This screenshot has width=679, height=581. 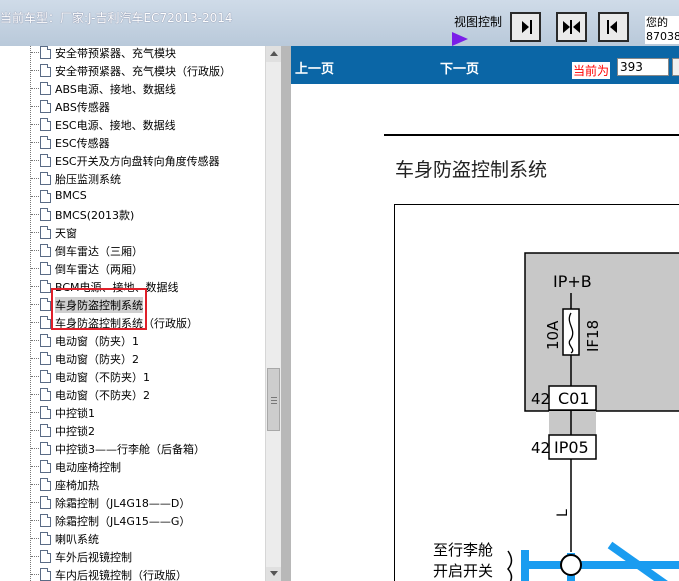 I want to click on tree-item: 除霜控制（JL4G15——G）, so click(x=147, y=521).